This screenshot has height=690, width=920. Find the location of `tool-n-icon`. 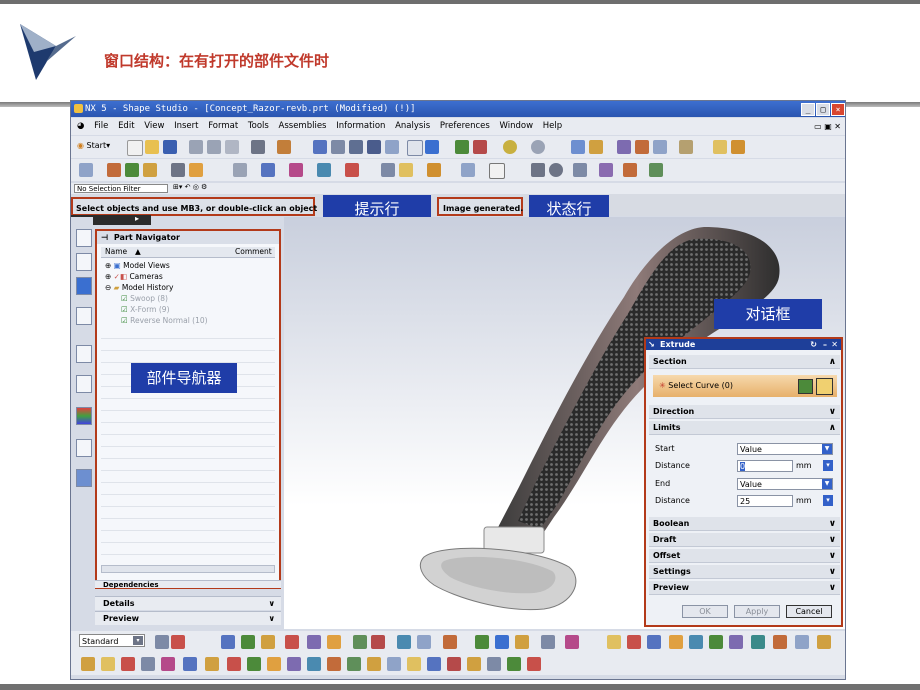

tool-n-icon is located at coordinates (522, 642).